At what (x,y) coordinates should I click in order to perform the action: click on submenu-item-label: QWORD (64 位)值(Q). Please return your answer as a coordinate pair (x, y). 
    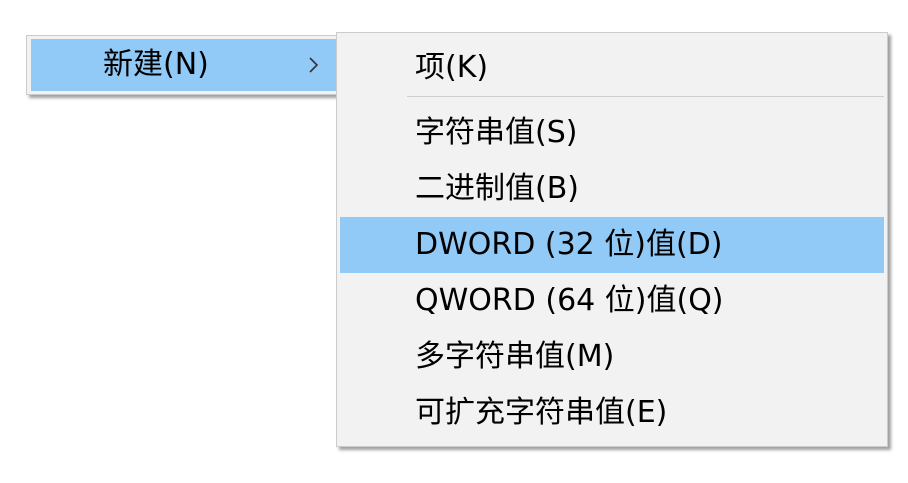
    Looking at the image, I should click on (569, 300).